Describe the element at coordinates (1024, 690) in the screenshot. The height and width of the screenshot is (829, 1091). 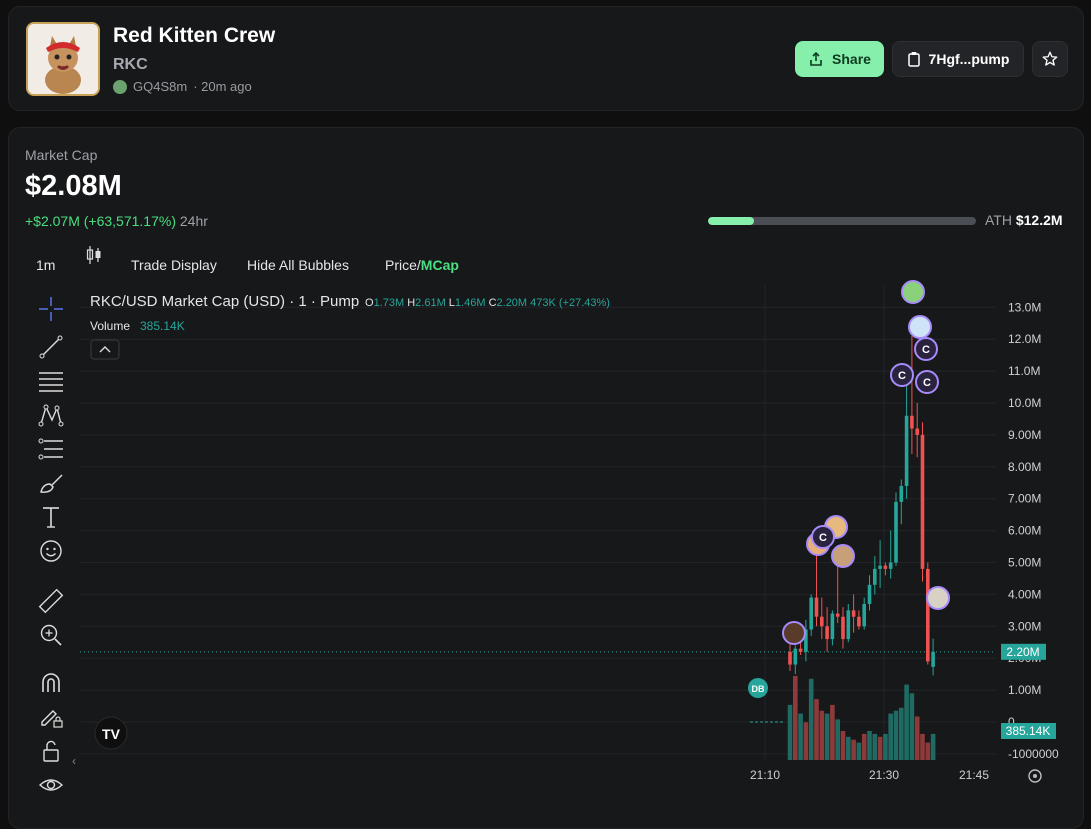
I see `y-tick-label: 1.00M` at that location.